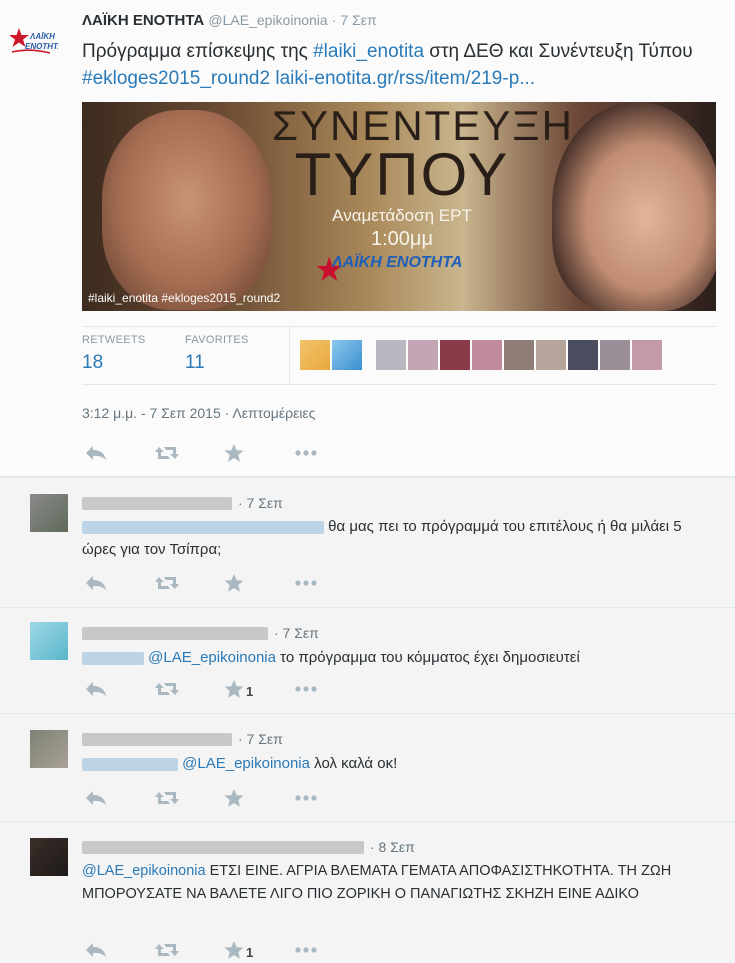 Image resolution: width=735 pixels, height=963 pixels. I want to click on media-hashtags: #laiki_enotita #ekloges2015_round2, so click(184, 298).